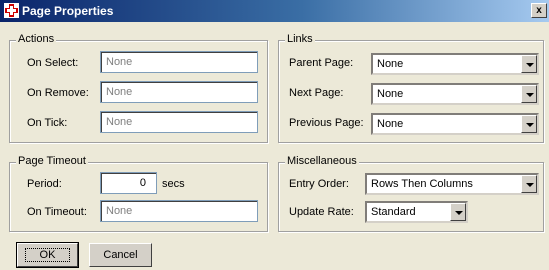  What do you see at coordinates (393, 212) in the screenshot?
I see `update-rate-value: Standard` at bounding box center [393, 212].